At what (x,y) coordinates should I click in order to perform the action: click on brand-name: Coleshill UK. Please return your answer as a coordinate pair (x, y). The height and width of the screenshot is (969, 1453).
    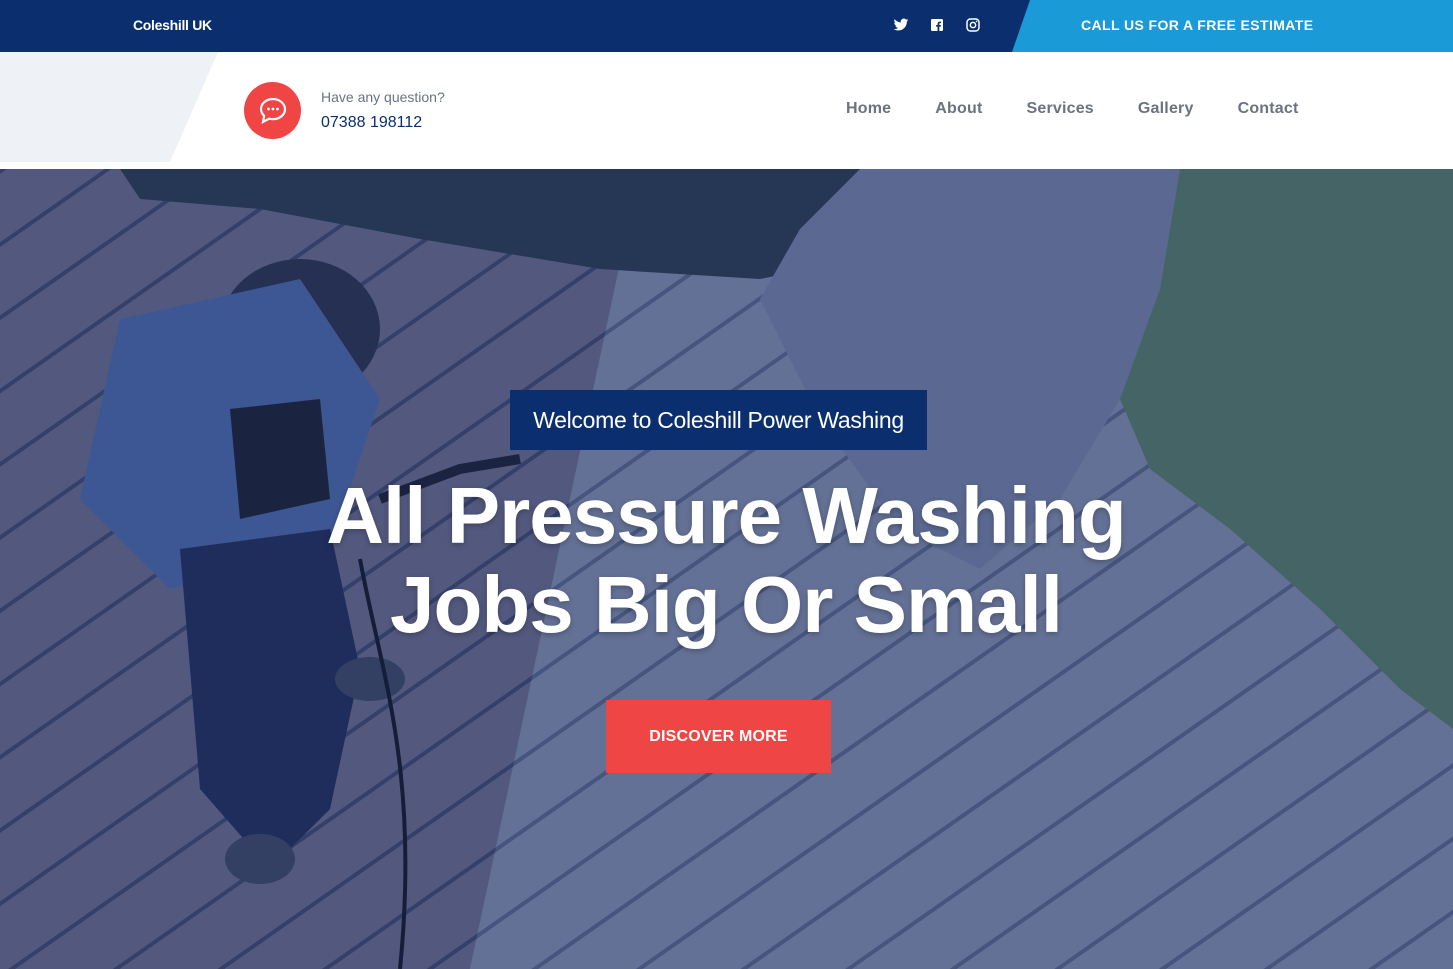
    Looking at the image, I should click on (172, 25).